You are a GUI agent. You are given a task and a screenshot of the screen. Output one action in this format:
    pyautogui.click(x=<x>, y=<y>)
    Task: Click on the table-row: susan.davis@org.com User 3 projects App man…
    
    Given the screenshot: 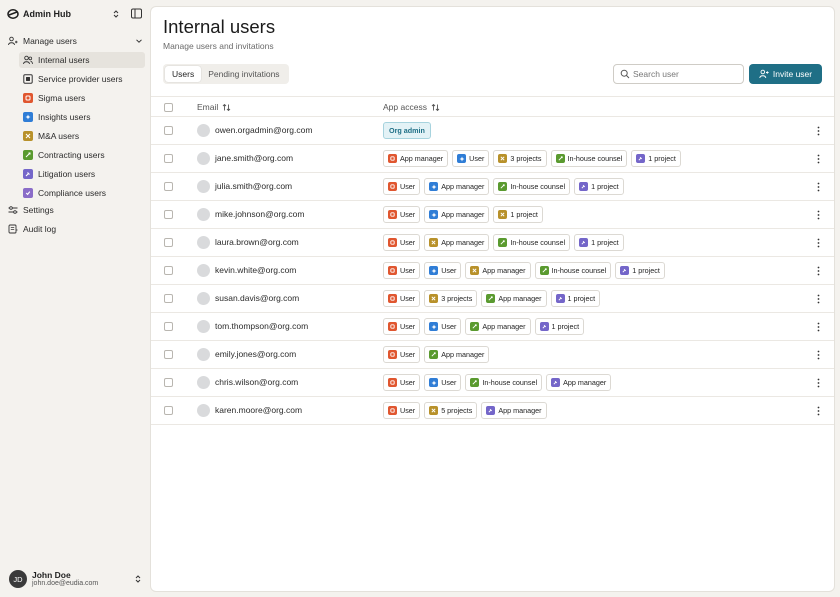 What is the action you would take?
    pyautogui.click(x=492, y=299)
    